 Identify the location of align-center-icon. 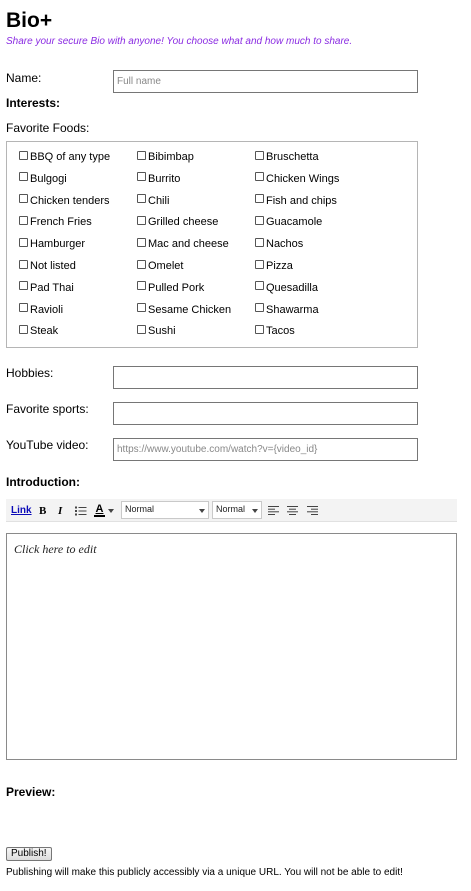
(292, 510).